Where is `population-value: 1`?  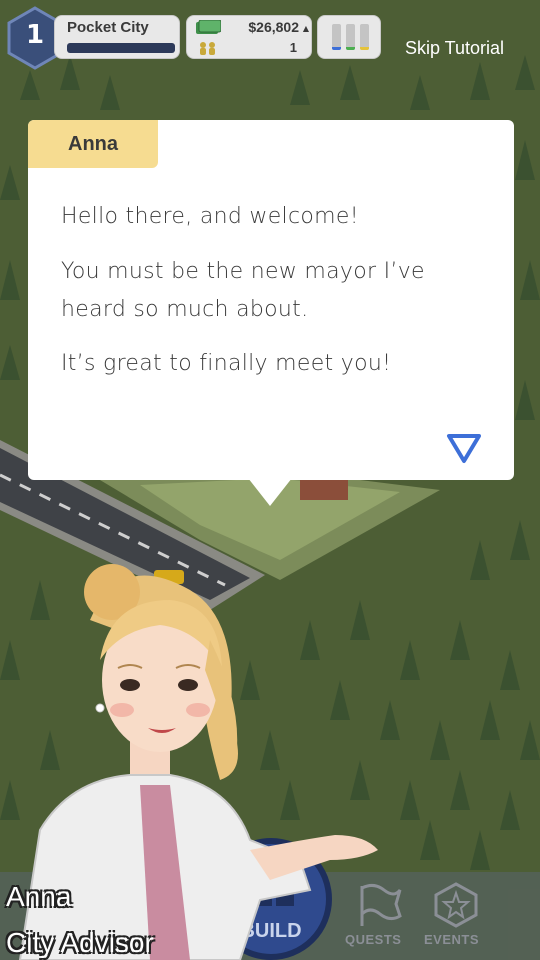
population-value: 1 is located at coordinates (293, 47).